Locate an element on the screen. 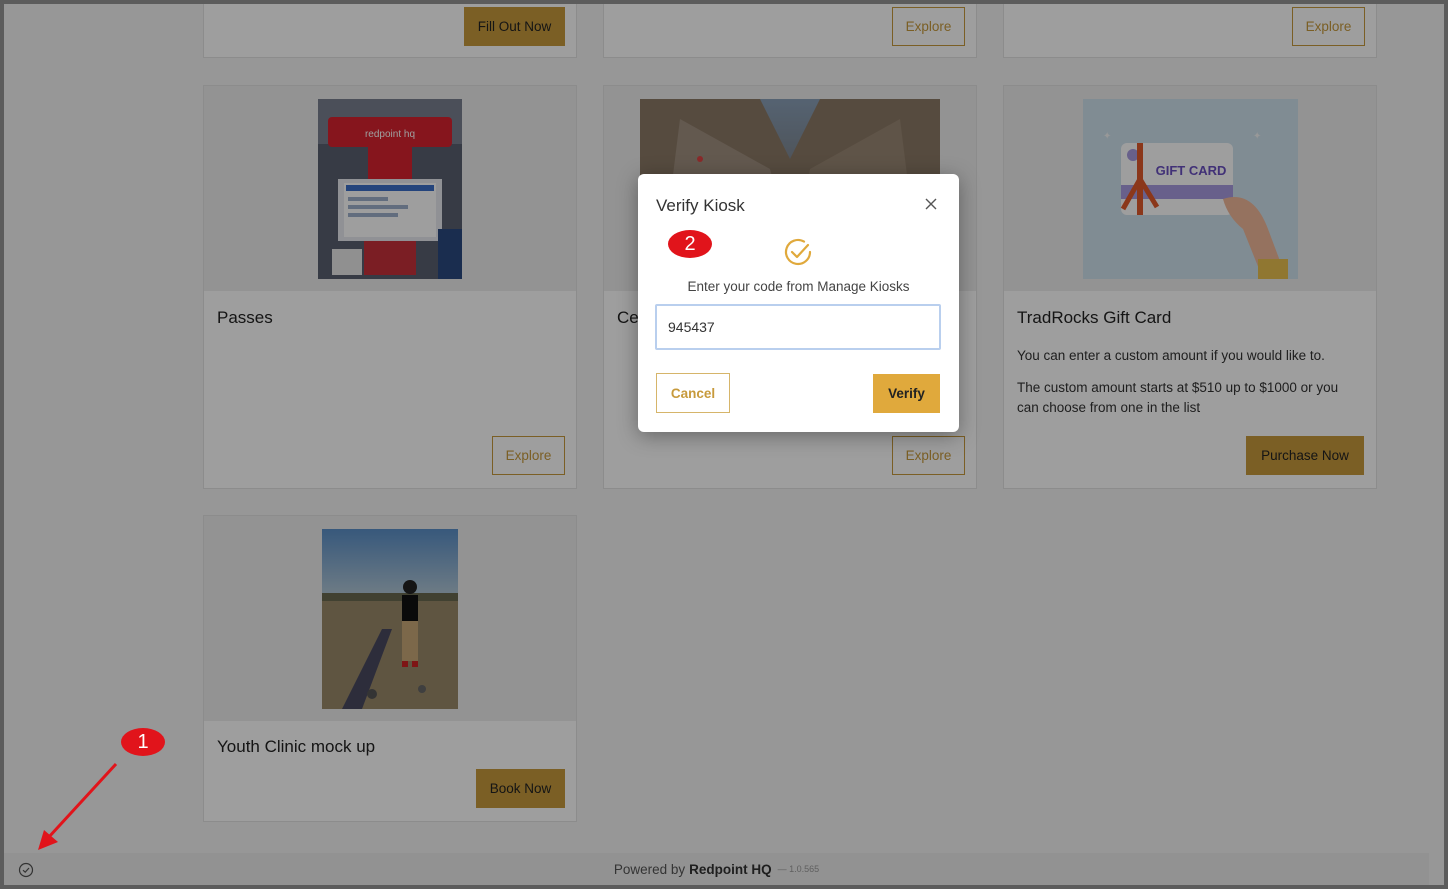 The image size is (1448, 889). dialog-instruction: Enter your code from Manage Kiosks is located at coordinates (798, 286).